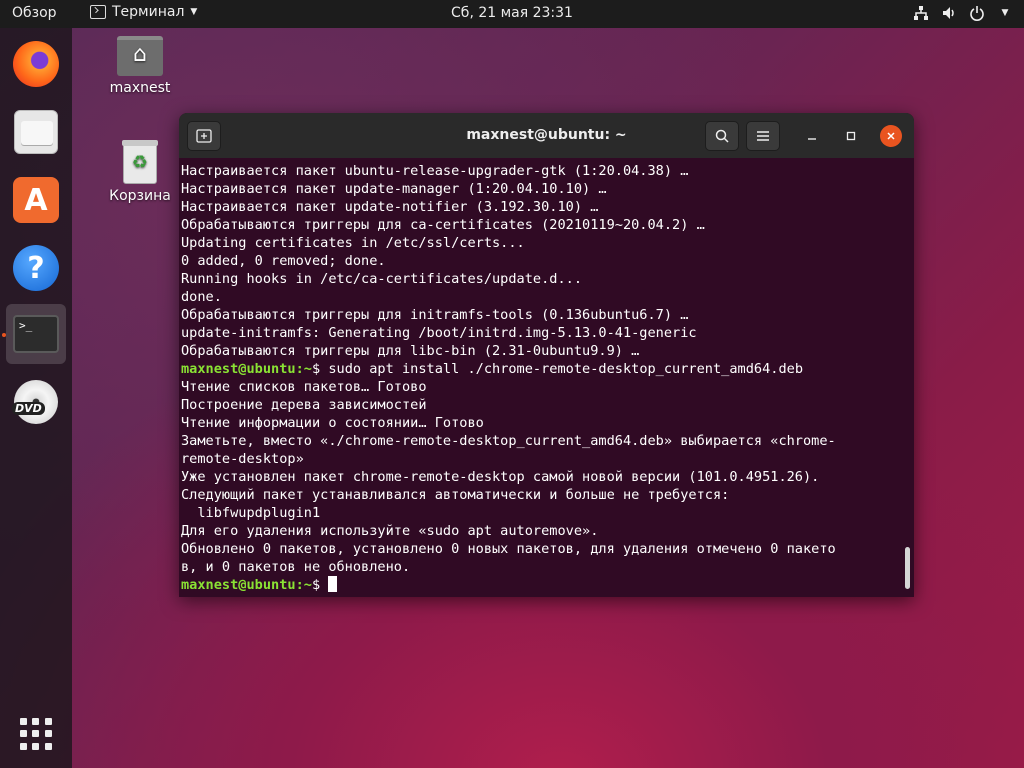  I want to click on dock-item-software: A, so click(36, 200).